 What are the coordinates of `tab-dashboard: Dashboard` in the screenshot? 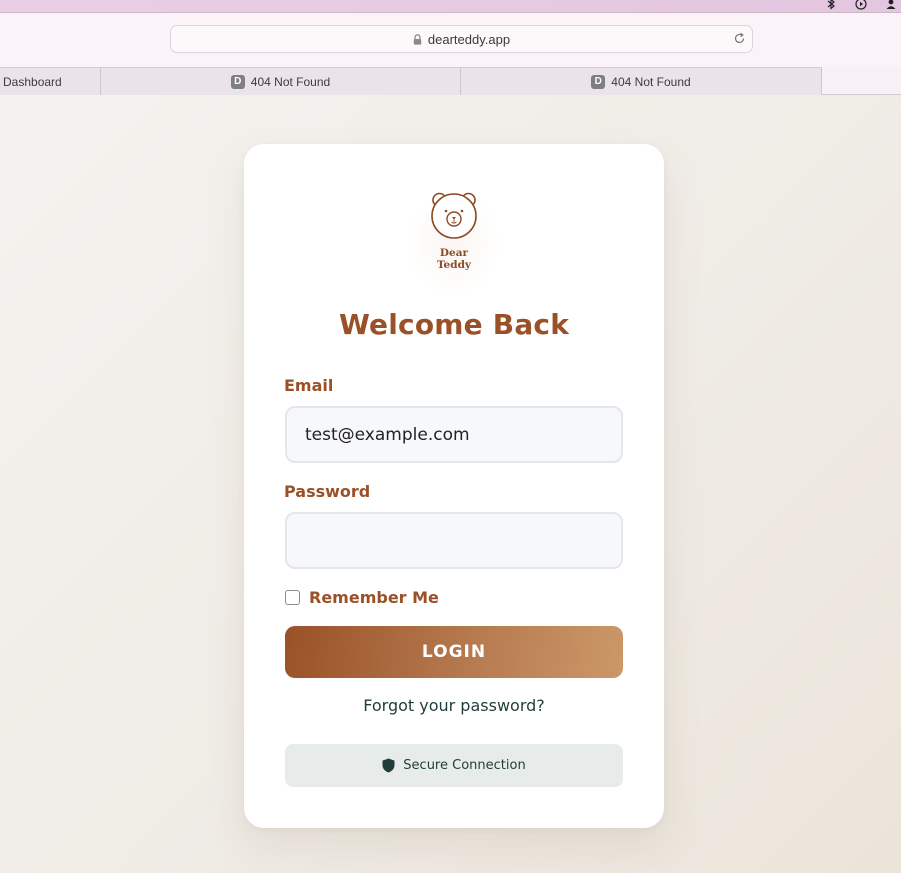 It's located at (50, 81).